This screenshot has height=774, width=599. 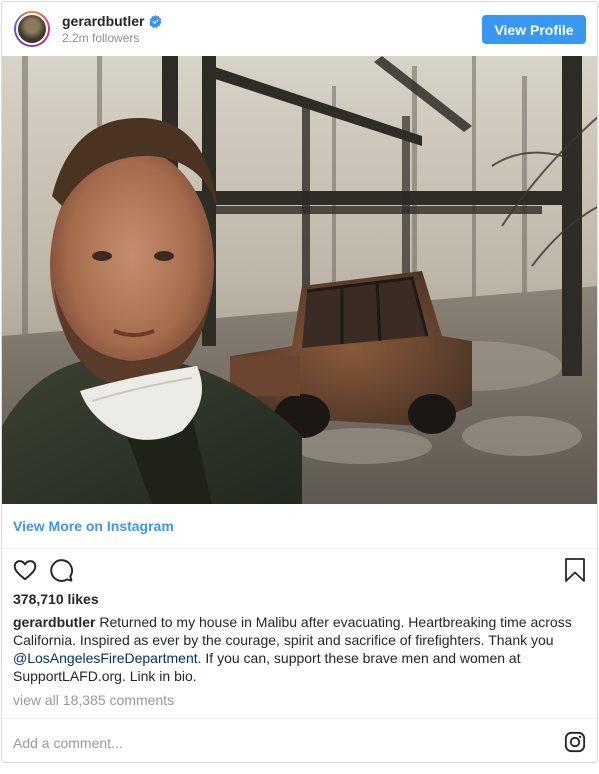 I want to click on view-more-link: View More on Instagram, so click(x=93, y=526).